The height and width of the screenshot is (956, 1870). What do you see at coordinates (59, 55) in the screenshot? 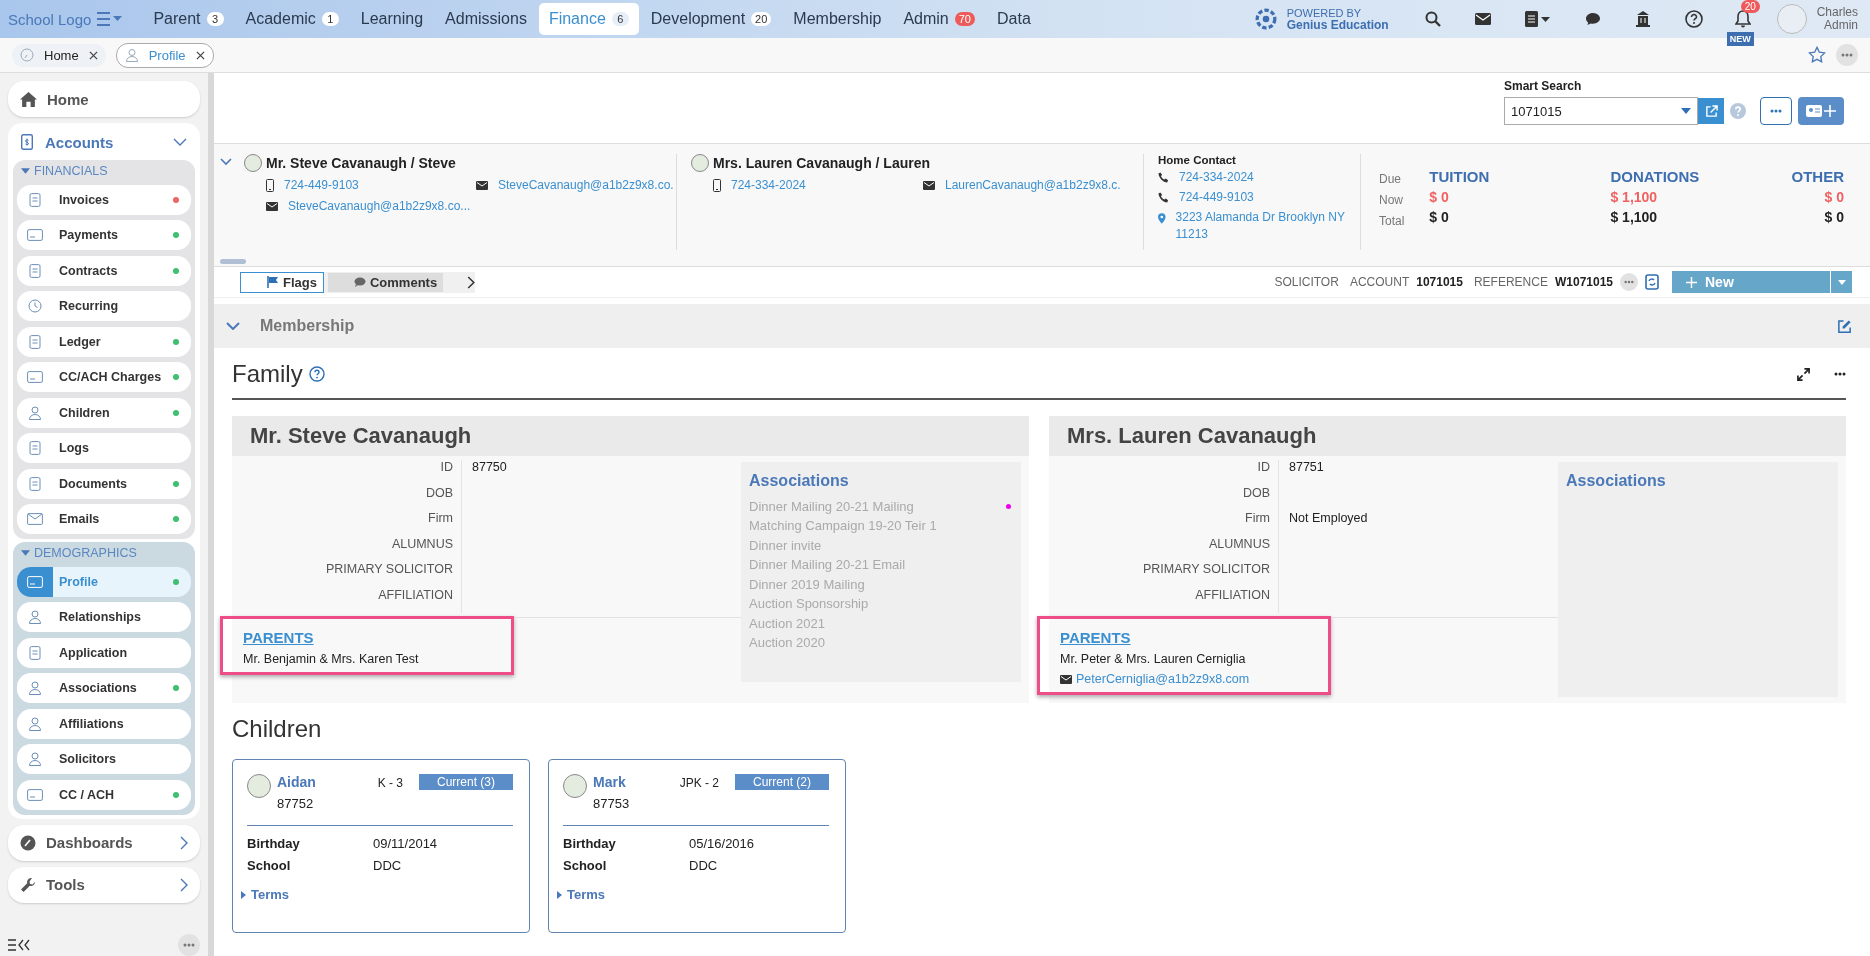
I see `open-tab: Home` at bounding box center [59, 55].